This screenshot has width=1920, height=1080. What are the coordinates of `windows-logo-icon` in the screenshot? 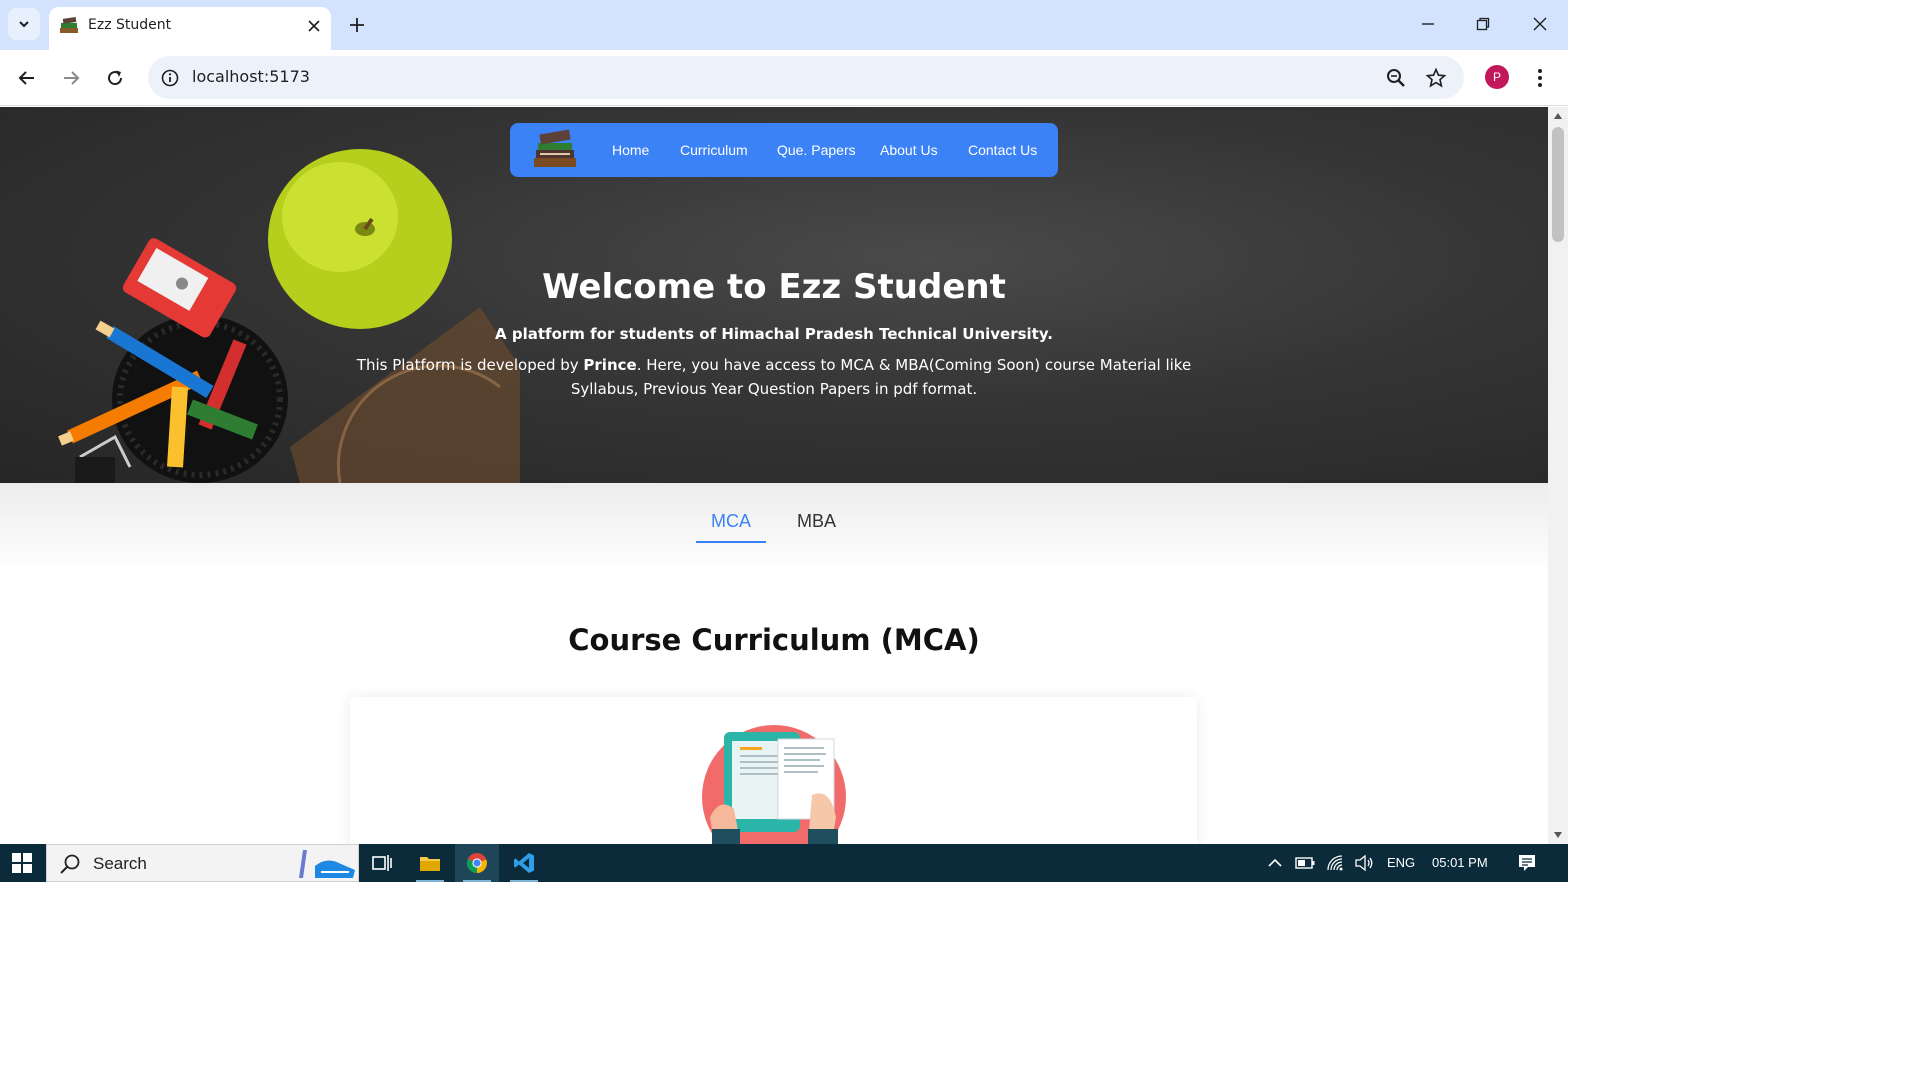 It's located at (22, 863).